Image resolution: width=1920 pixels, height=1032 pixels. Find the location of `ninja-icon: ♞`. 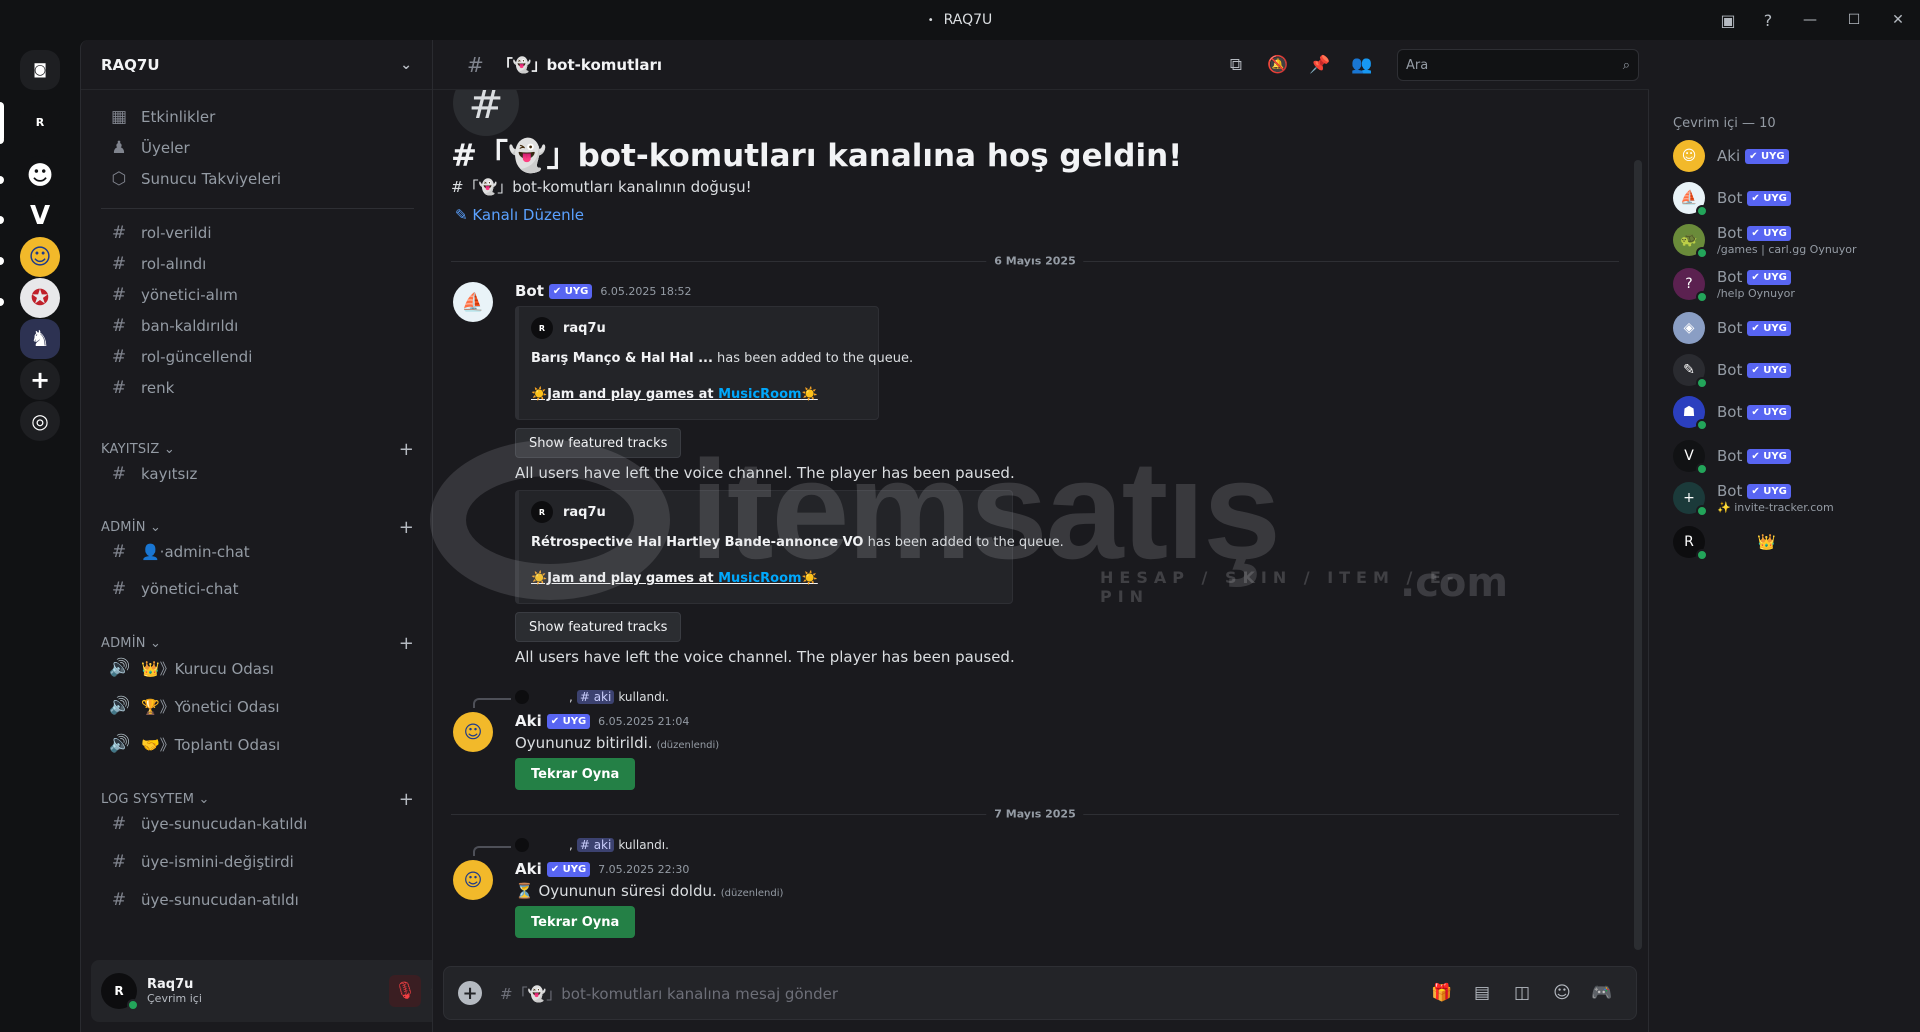

ninja-icon: ♞ is located at coordinates (40, 339).